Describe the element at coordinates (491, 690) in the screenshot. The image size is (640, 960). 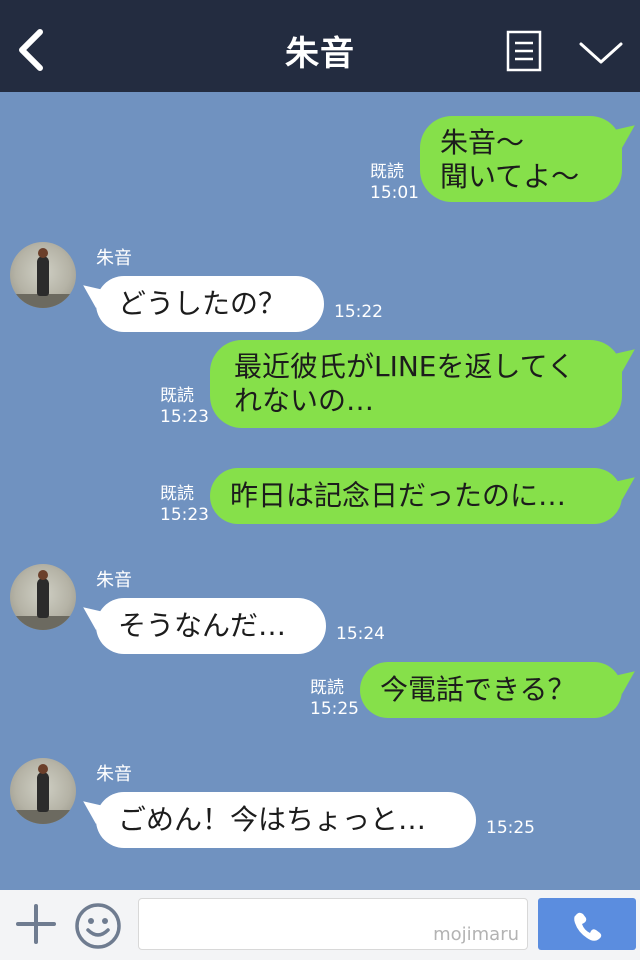
I see `outgoing-message: 今電話できる？` at that location.